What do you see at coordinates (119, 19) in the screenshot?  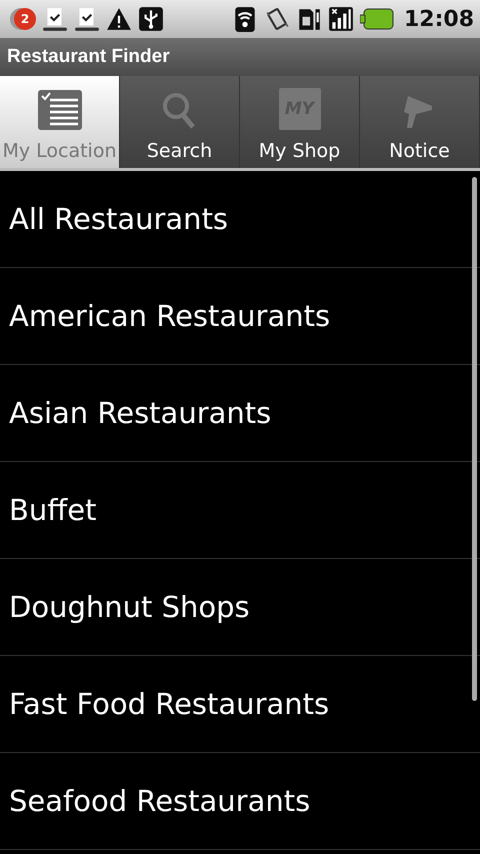 I see `warning-icon` at bounding box center [119, 19].